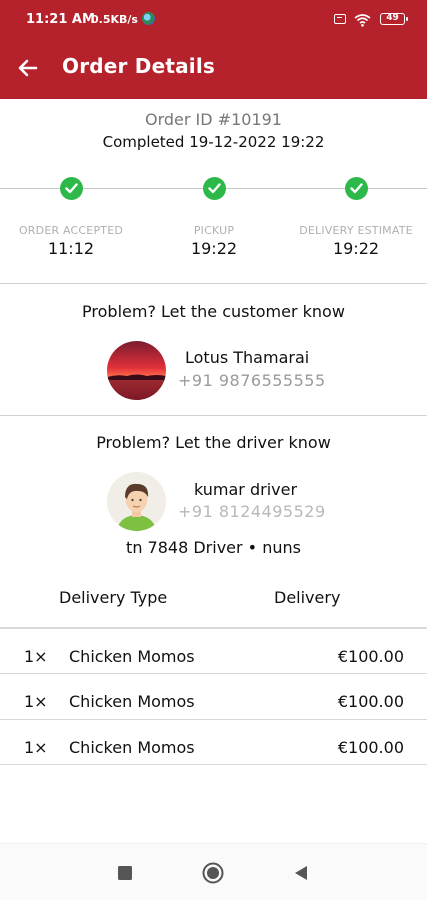  I want to click on step-label-pickup: PICKUP, so click(214, 230).